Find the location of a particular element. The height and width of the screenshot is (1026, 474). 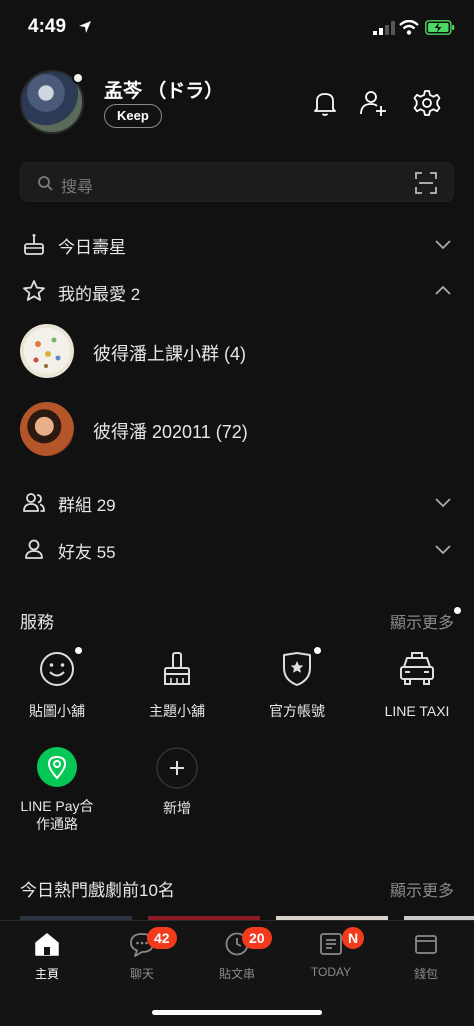

tab-label: 聊天 is located at coordinates (141, 974).